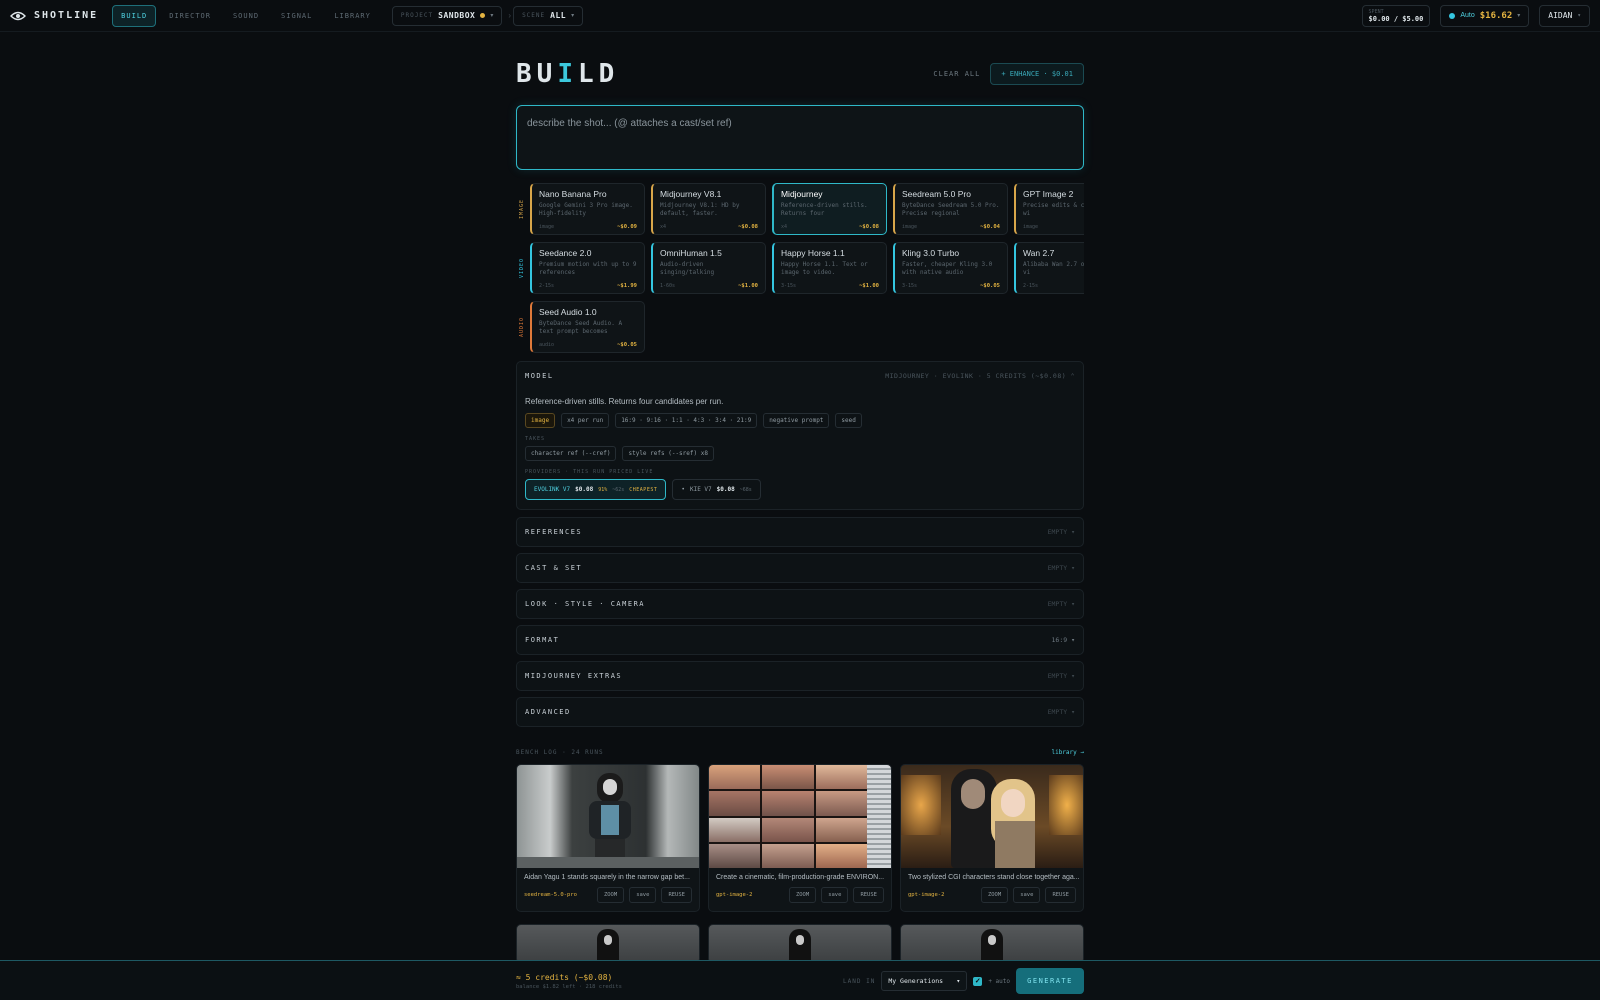 This screenshot has height=1000, width=1600. I want to click on page-title: BUILD, so click(568, 74).